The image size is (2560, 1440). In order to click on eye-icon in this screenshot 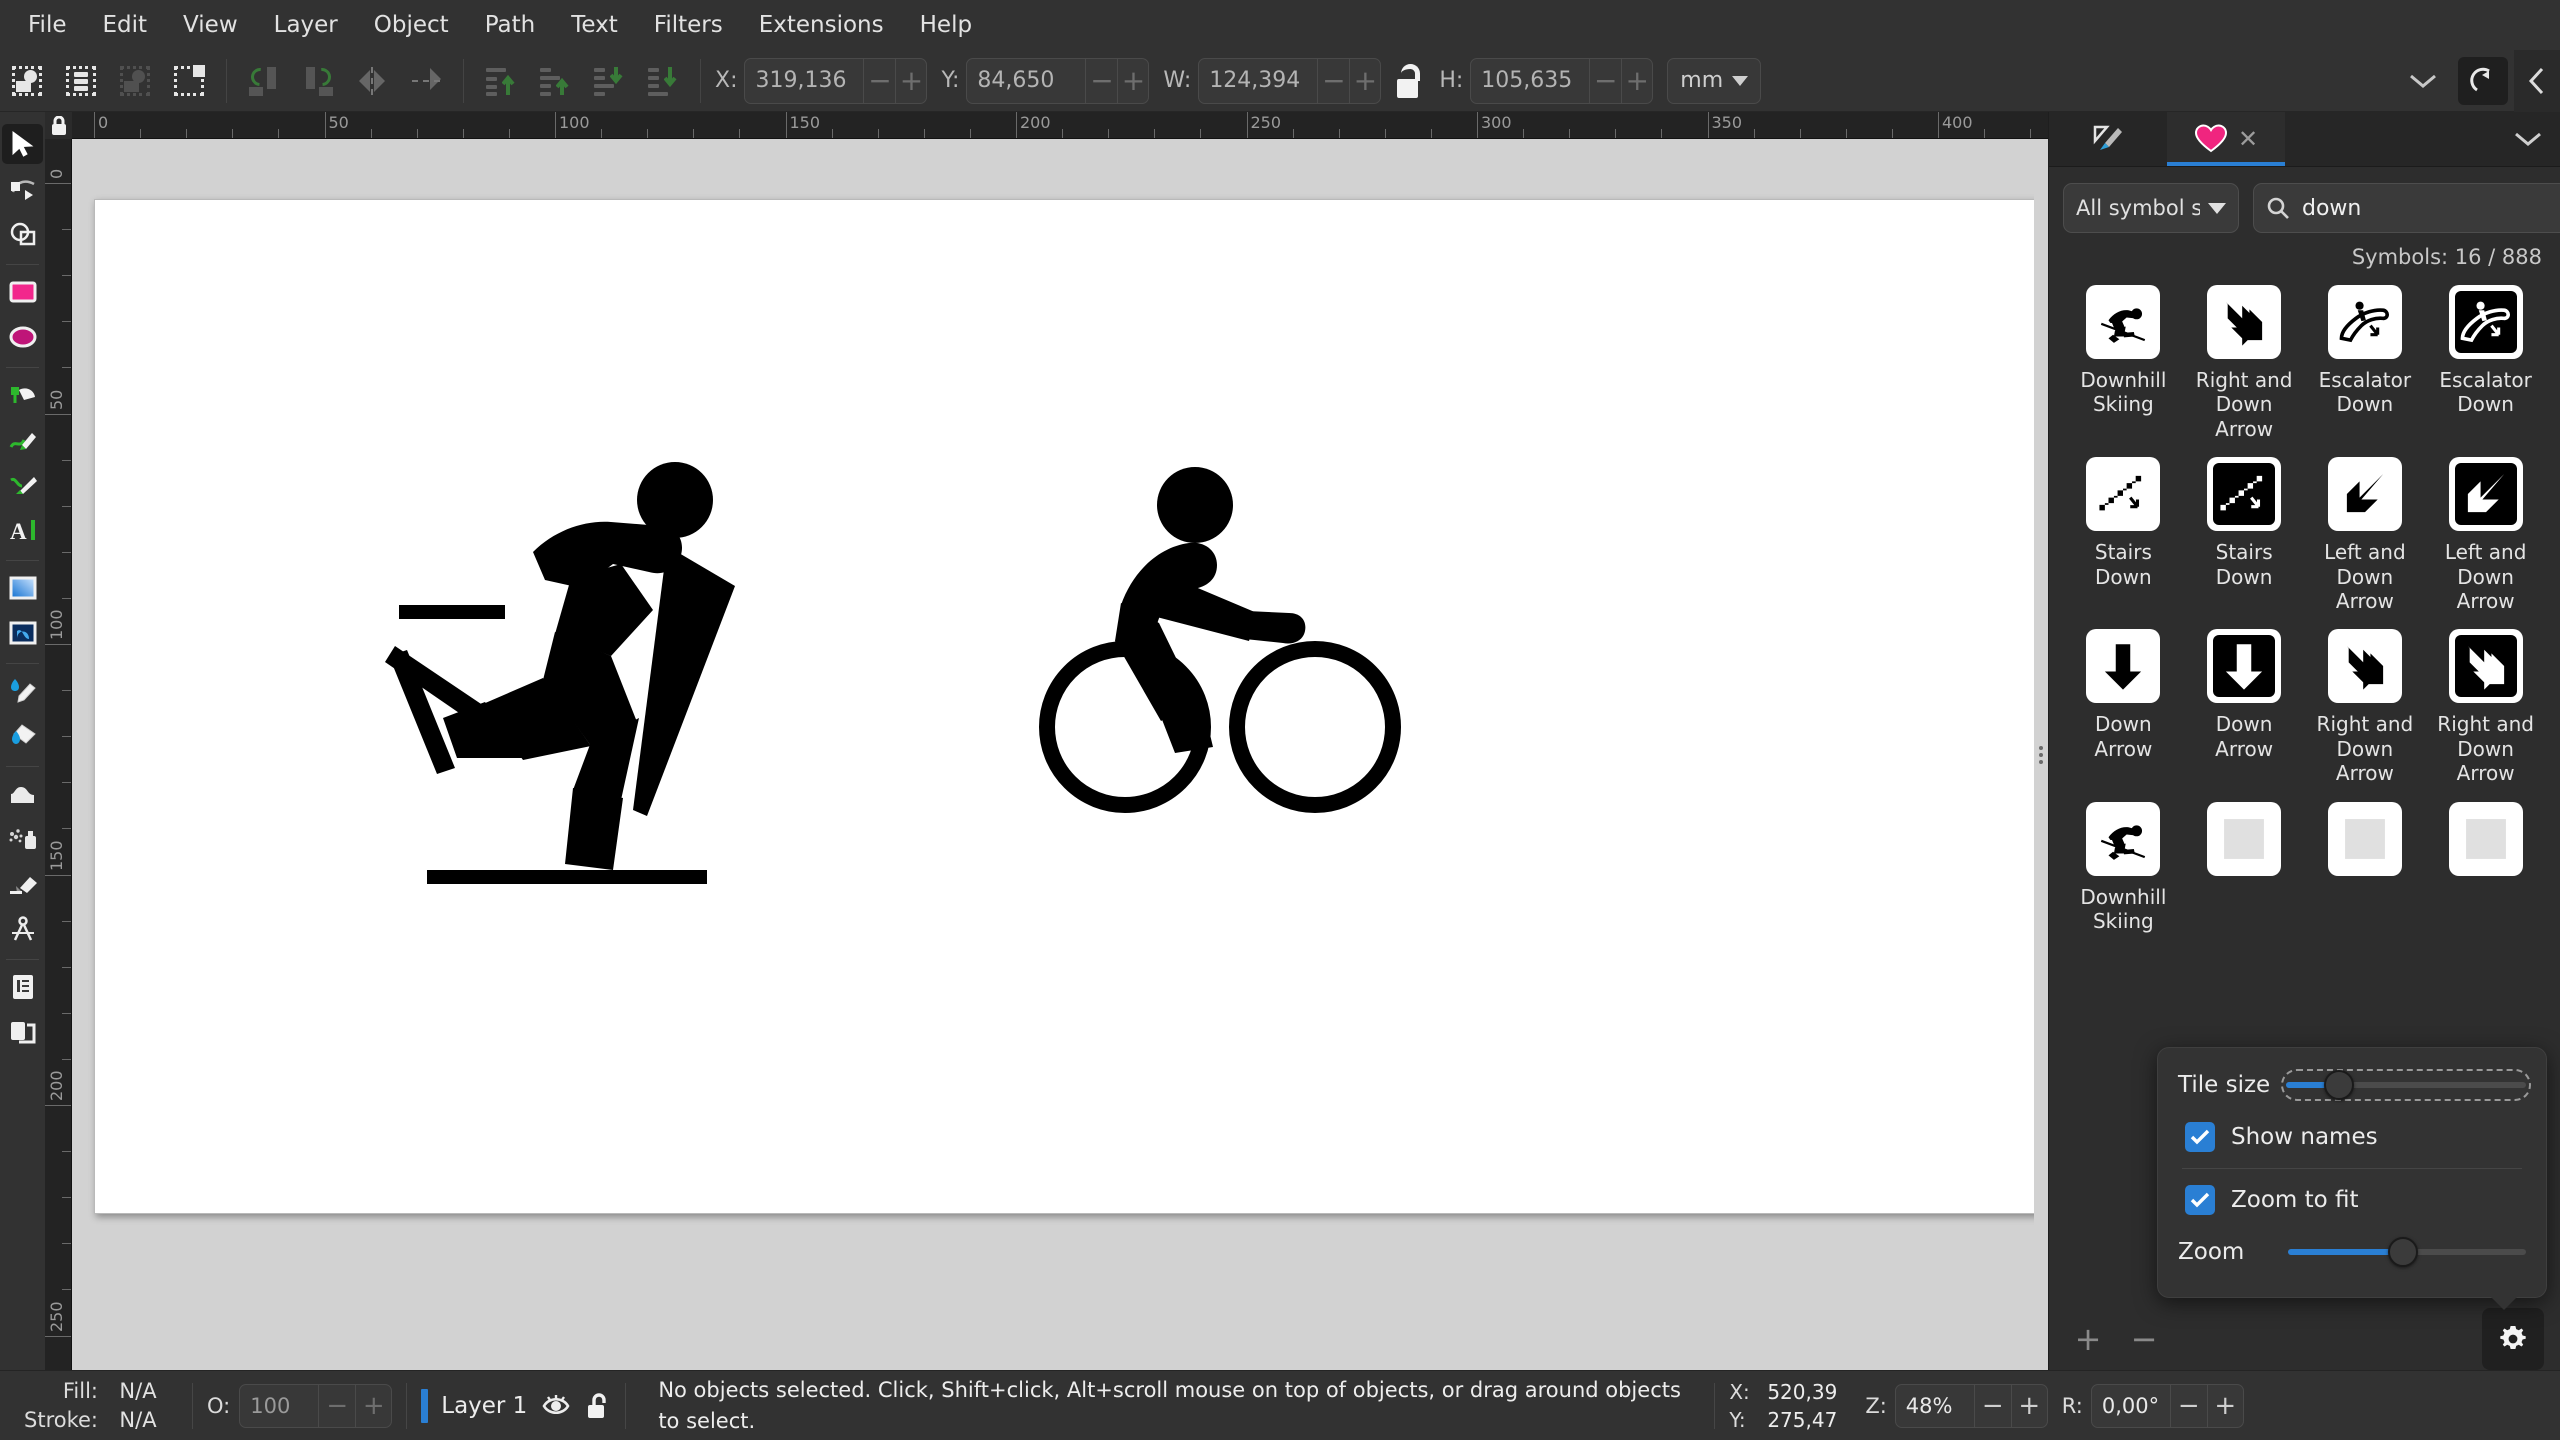, I will do `click(556, 1406)`.